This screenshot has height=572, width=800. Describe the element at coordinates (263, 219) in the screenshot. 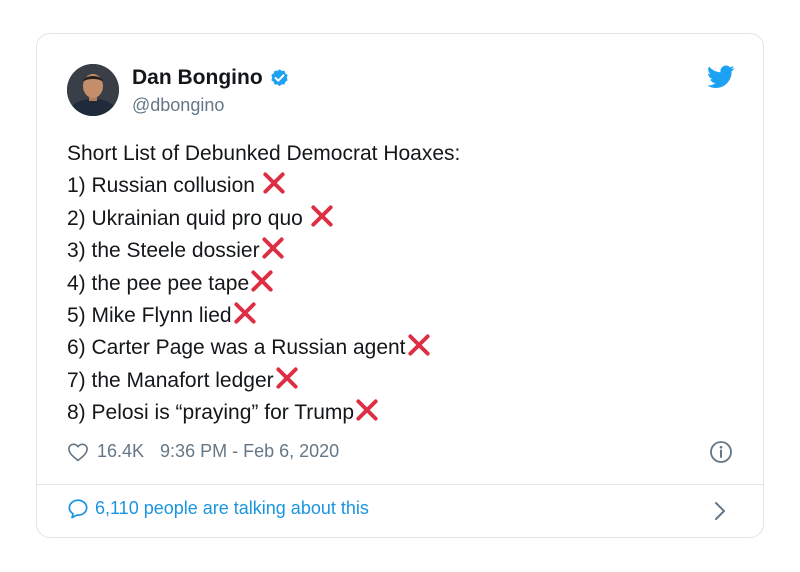

I see `tweet-list-item: 2) Ukrainian quid pro quo` at that location.